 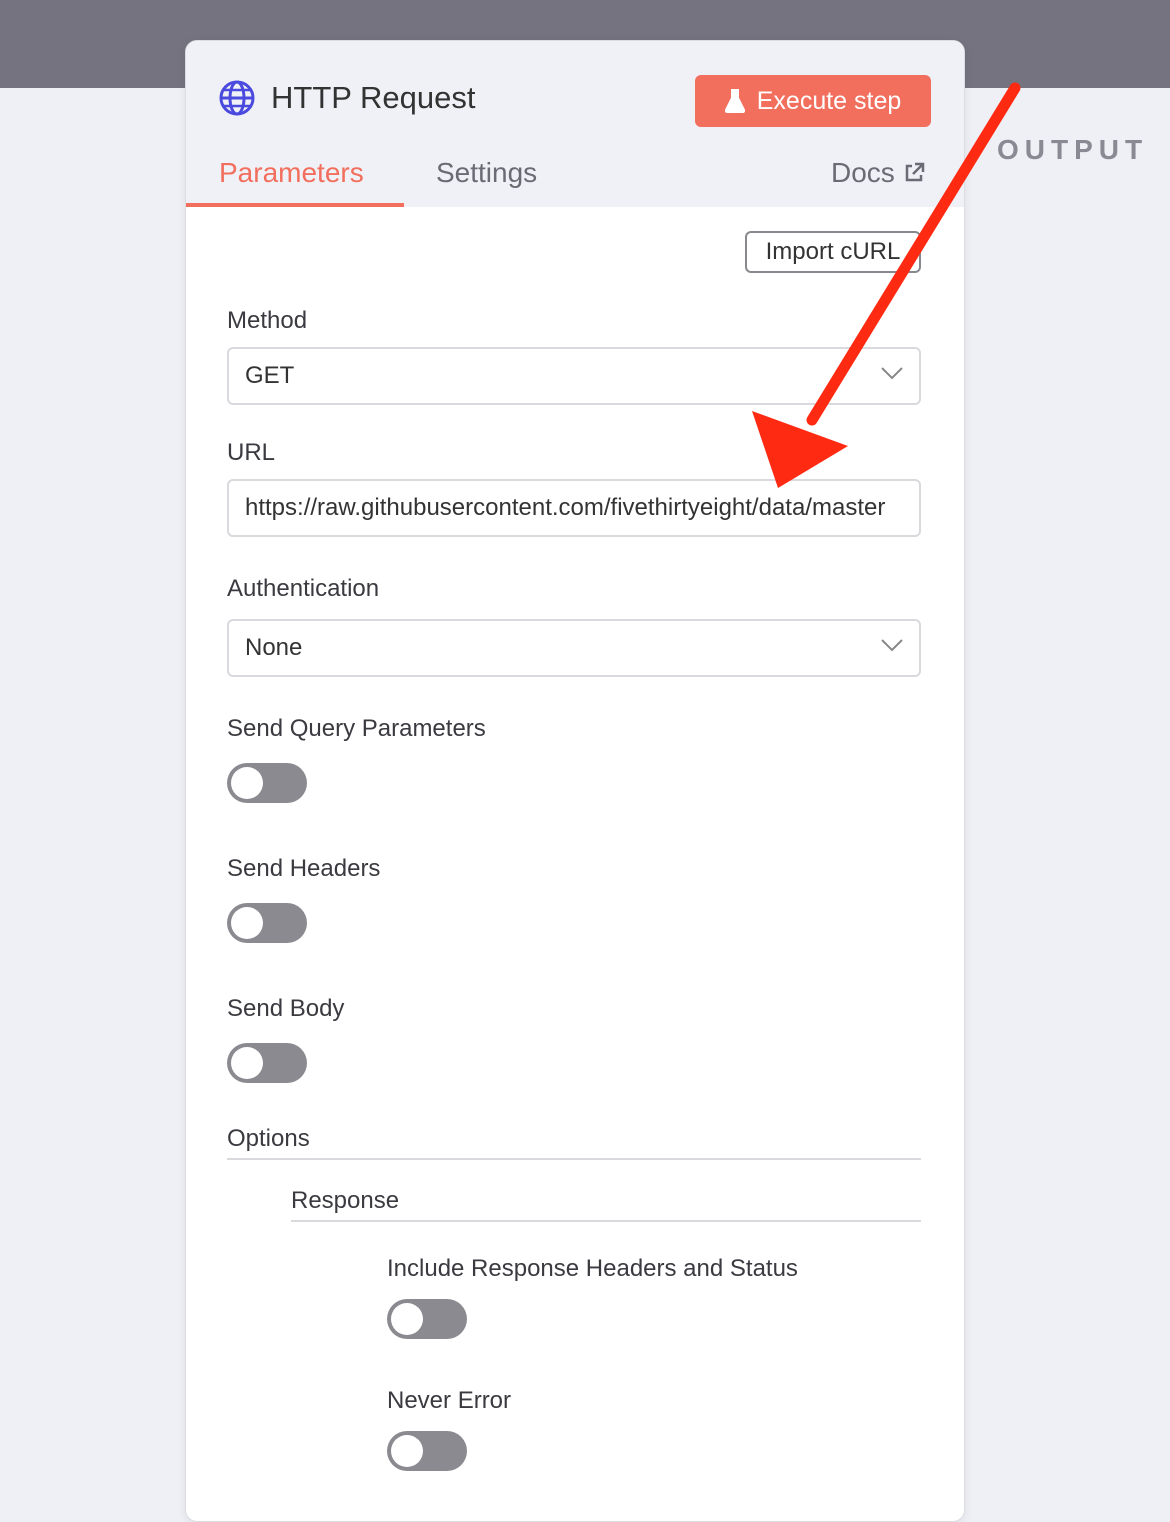 I want to click on output-label: OUTPUT, so click(x=1073, y=149).